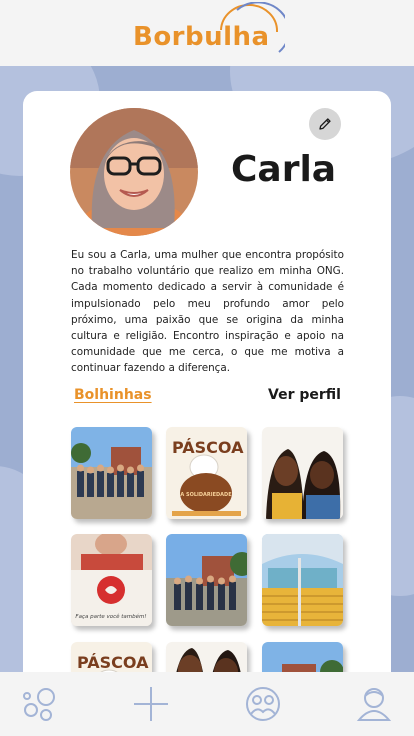  I want to click on profile-name: Carla, so click(284, 169).